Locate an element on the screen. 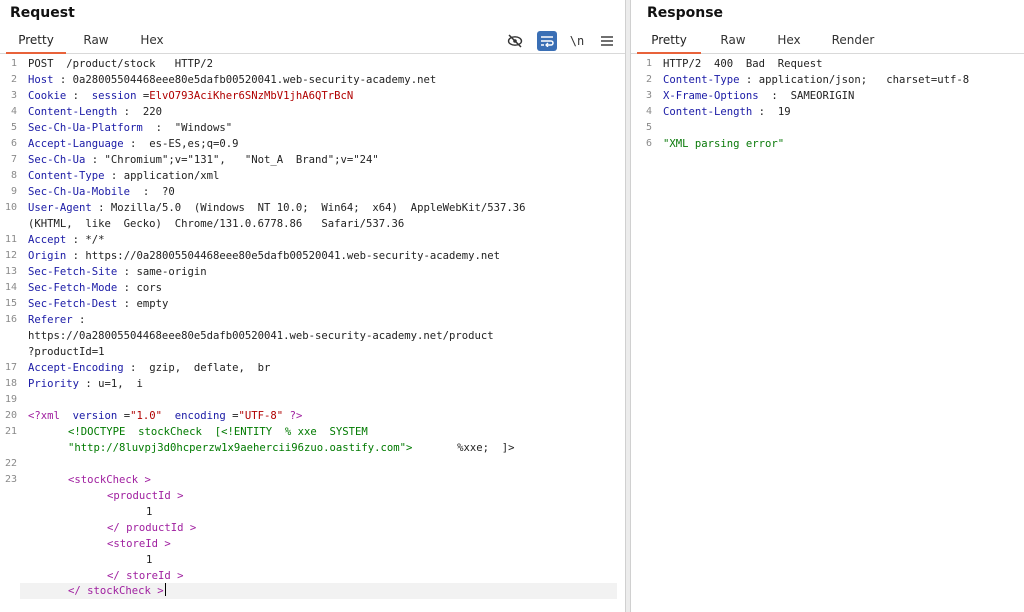 The image size is (1024, 612). header-key: Cookie is located at coordinates (47, 96).